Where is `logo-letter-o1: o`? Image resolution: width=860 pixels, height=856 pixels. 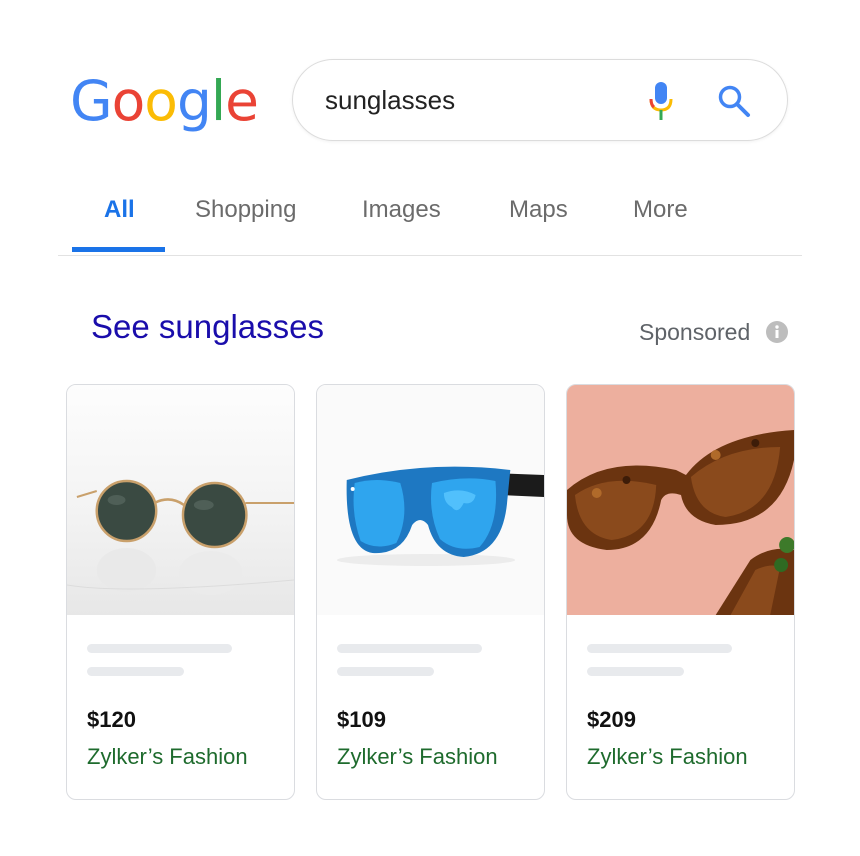 logo-letter-o1: o is located at coordinates (128, 101).